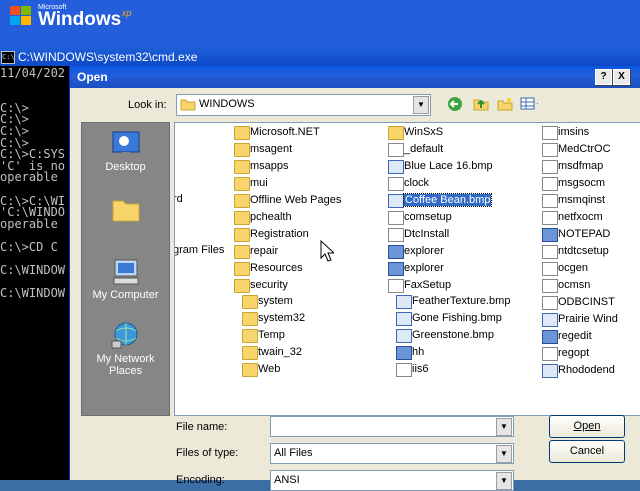 This screenshot has height=491, width=640. I want to click on folder-item: Resources, so click(301, 269).